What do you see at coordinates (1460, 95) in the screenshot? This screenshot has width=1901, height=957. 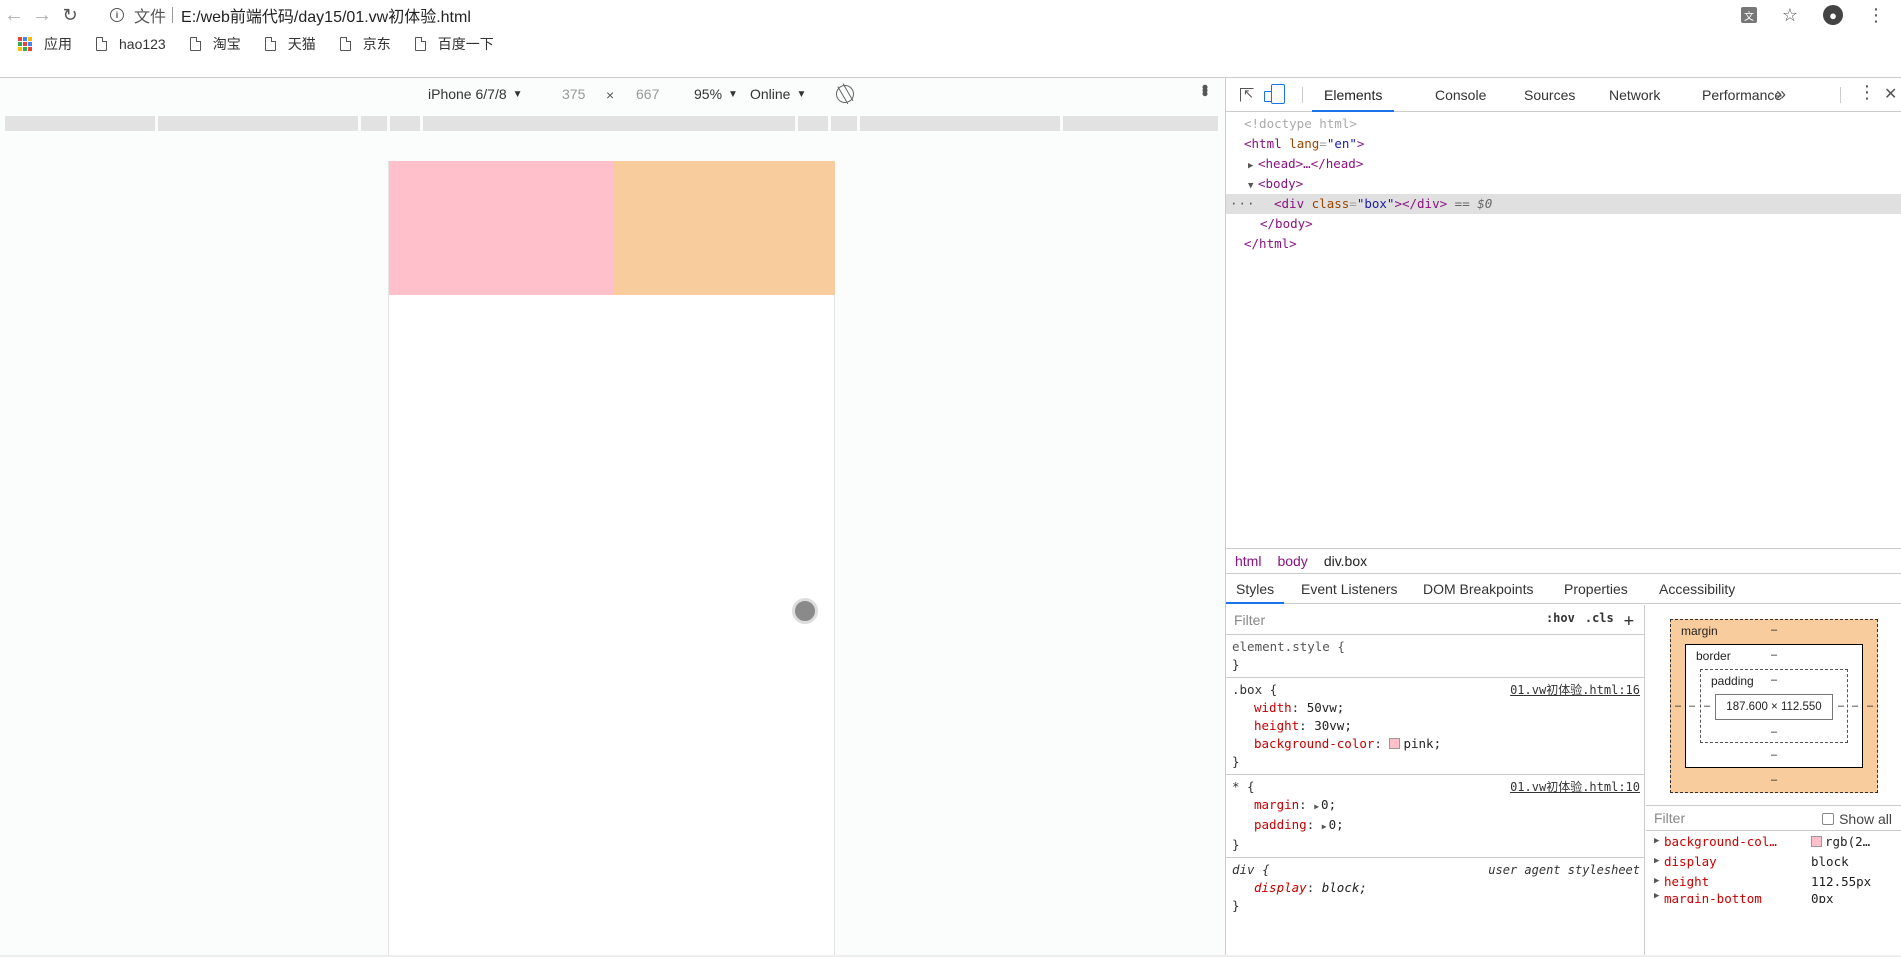 I see `tab-console: Console` at bounding box center [1460, 95].